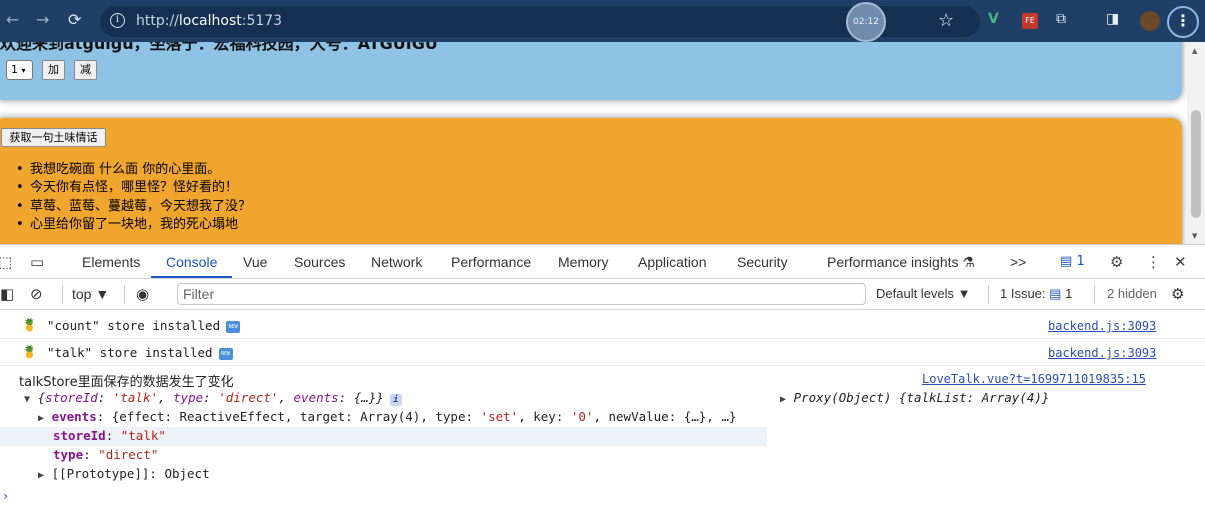 This screenshot has height=530, width=1205. Describe the element at coordinates (255, 262) in the screenshot. I see `tab-vue: Vue` at that location.